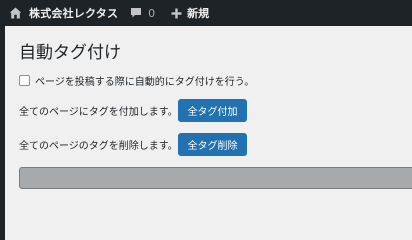 The image size is (412, 240). Describe the element at coordinates (212, 144) in the screenshot. I see `delete-all-tags-button: 全タグ削除` at that location.